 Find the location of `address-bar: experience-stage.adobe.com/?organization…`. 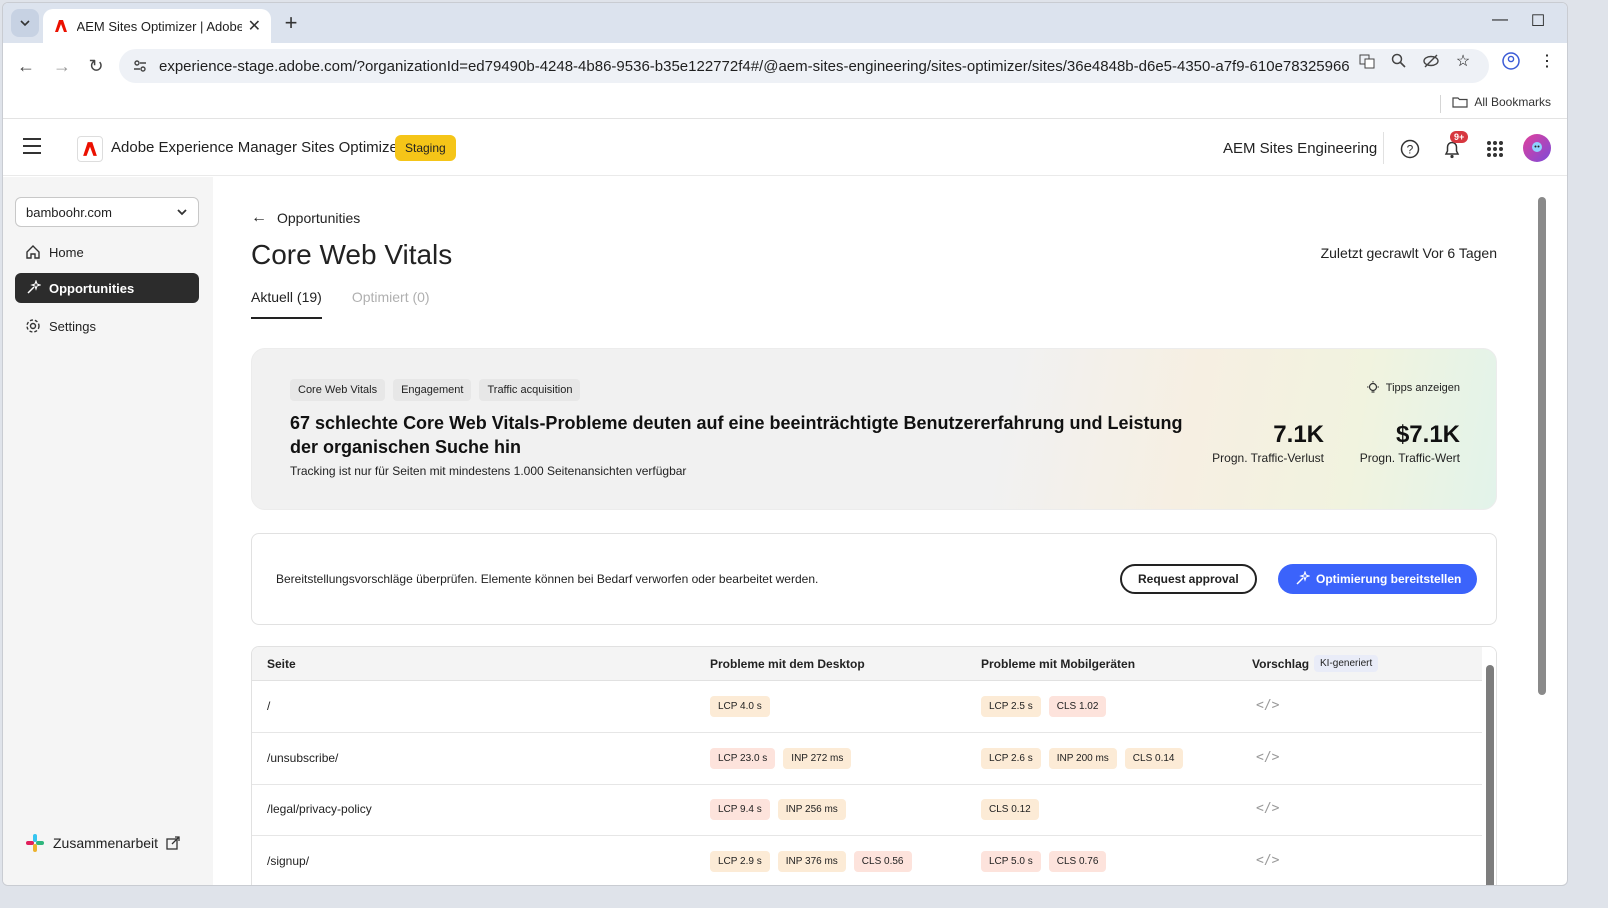

address-bar: experience-stage.adobe.com/?organization… is located at coordinates (804, 66).